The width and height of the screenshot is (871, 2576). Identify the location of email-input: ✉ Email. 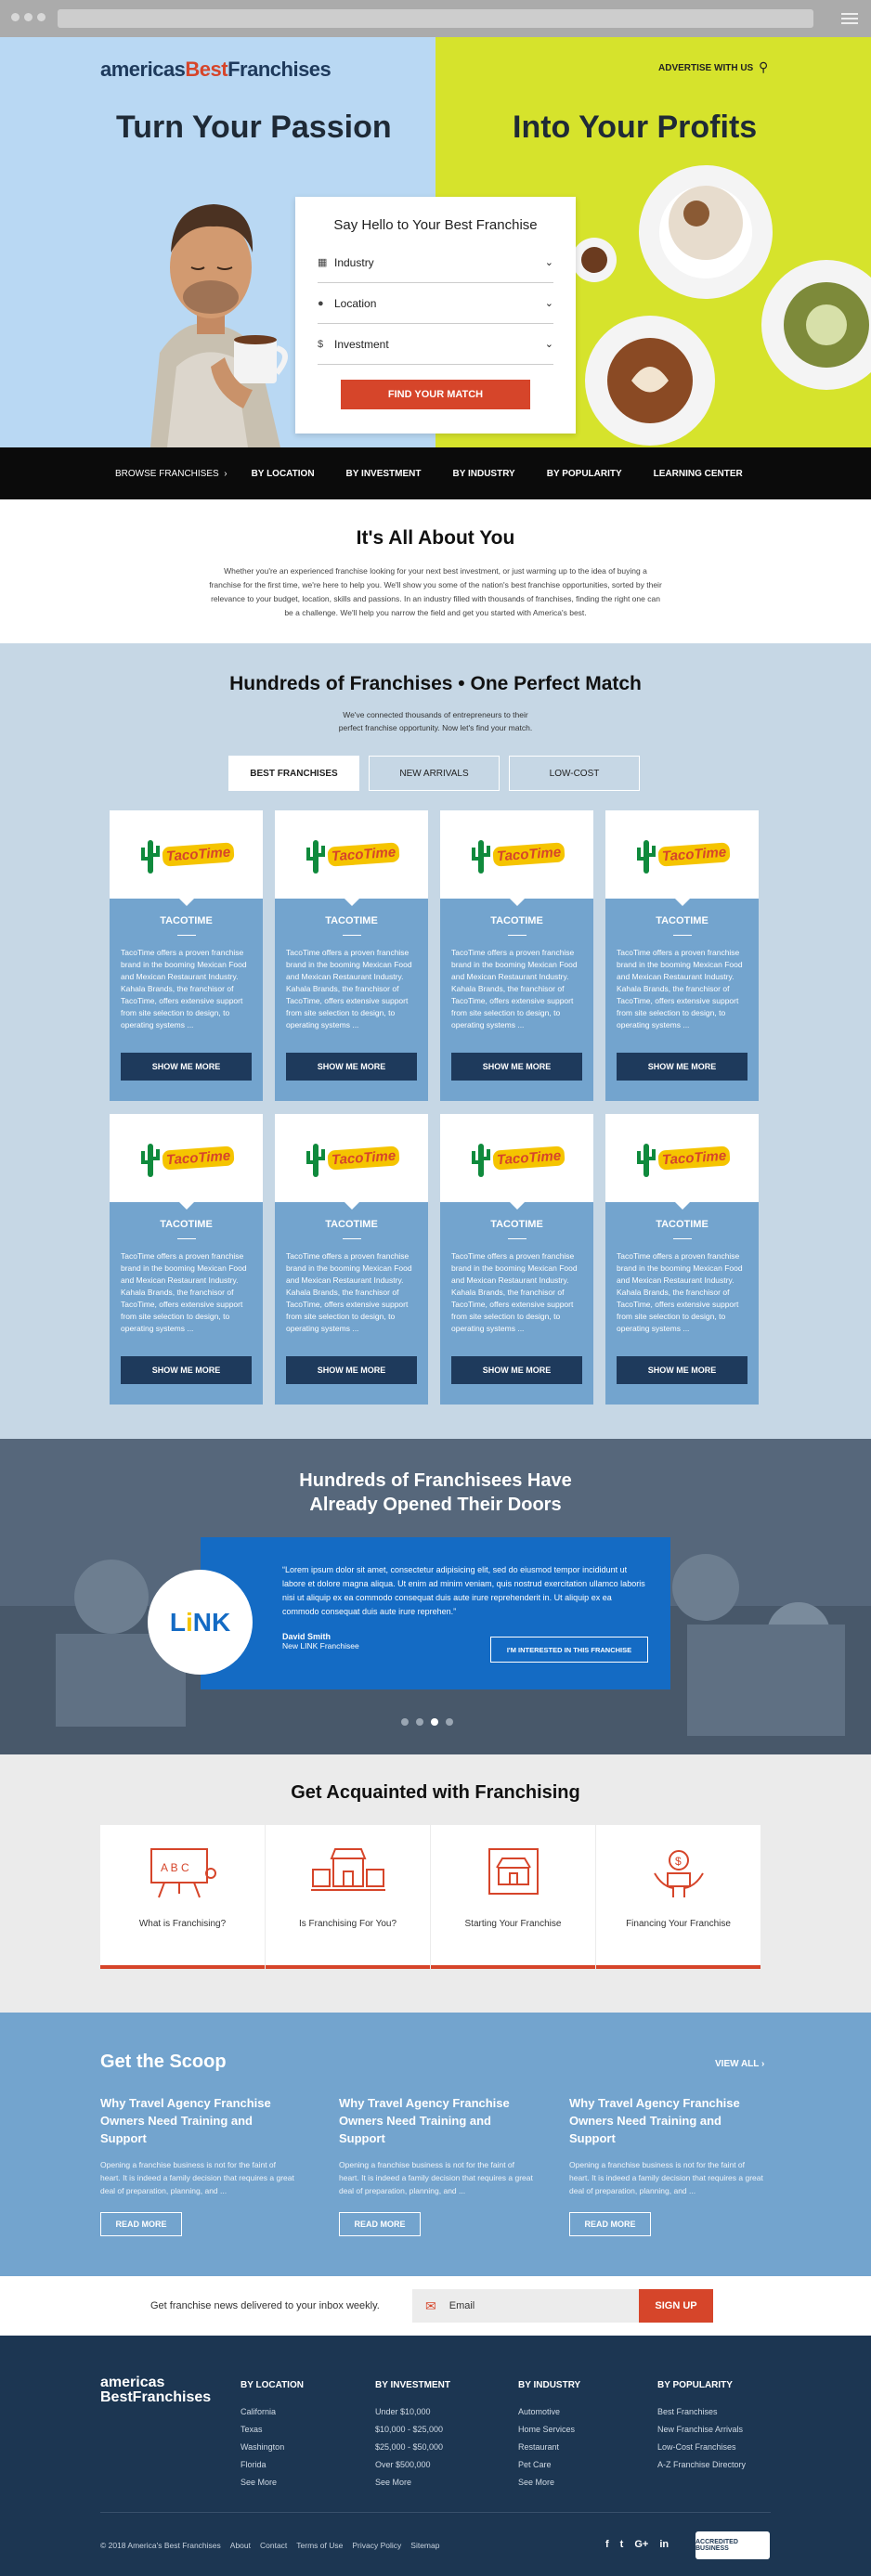
(525, 2306).